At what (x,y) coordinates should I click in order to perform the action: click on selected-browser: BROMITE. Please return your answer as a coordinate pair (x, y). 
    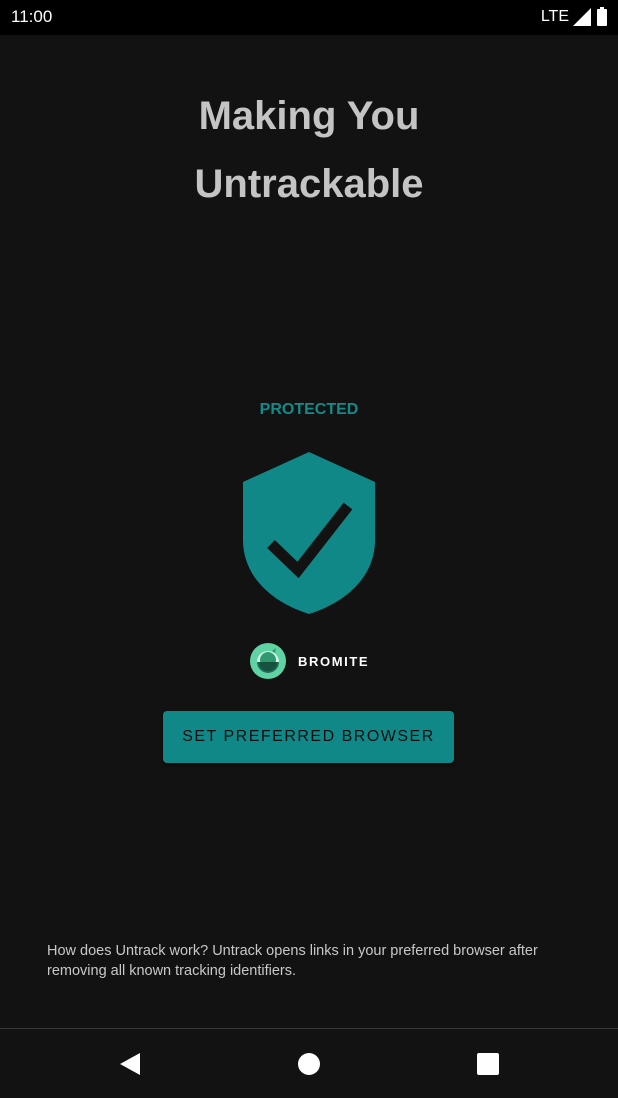
    Looking at the image, I should click on (309, 661).